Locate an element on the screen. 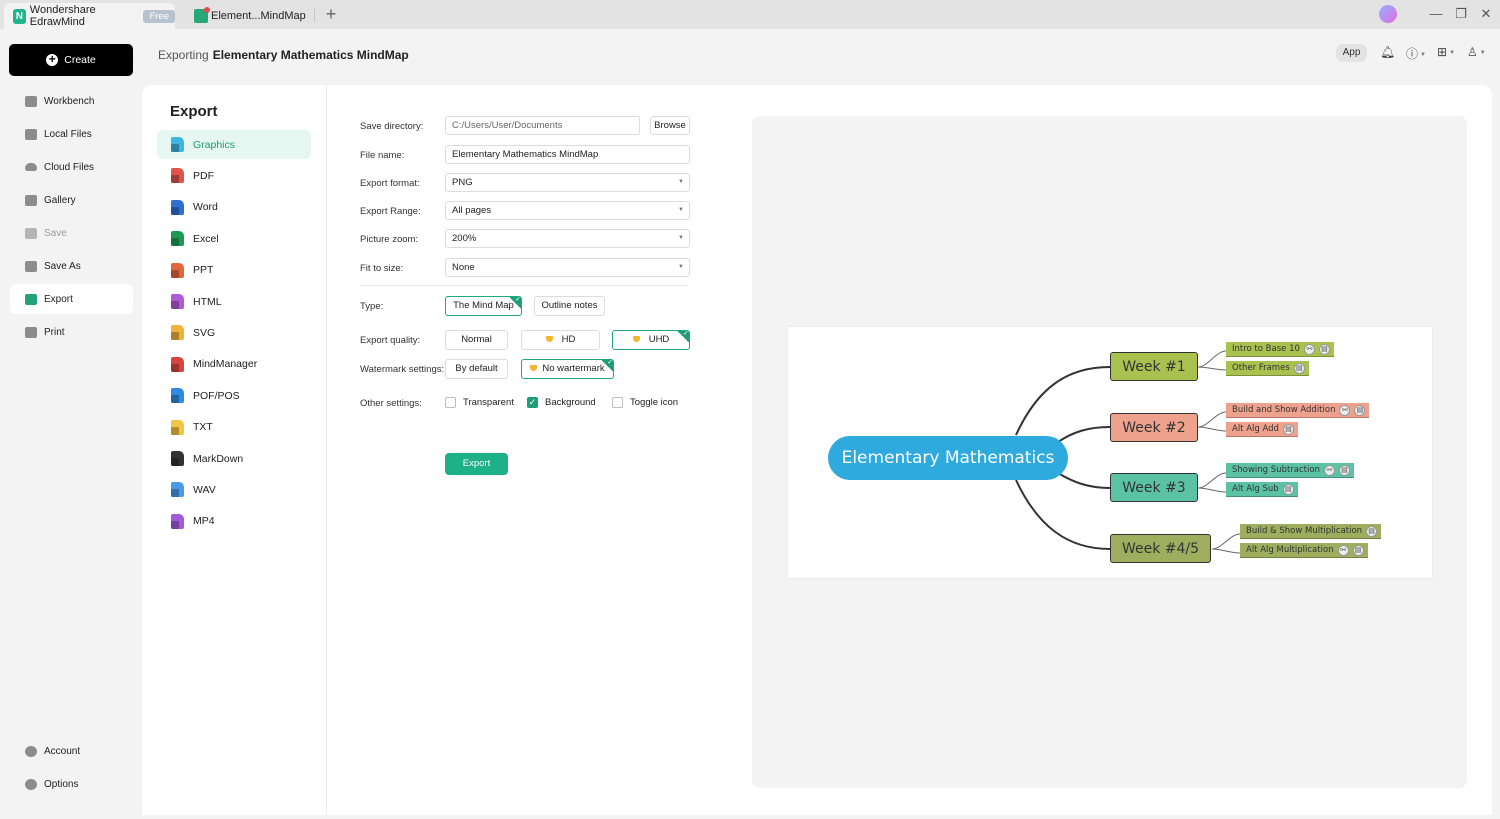 The height and width of the screenshot is (819, 1500). sidebar-item-local-files: Local Files is located at coordinates (71, 134).